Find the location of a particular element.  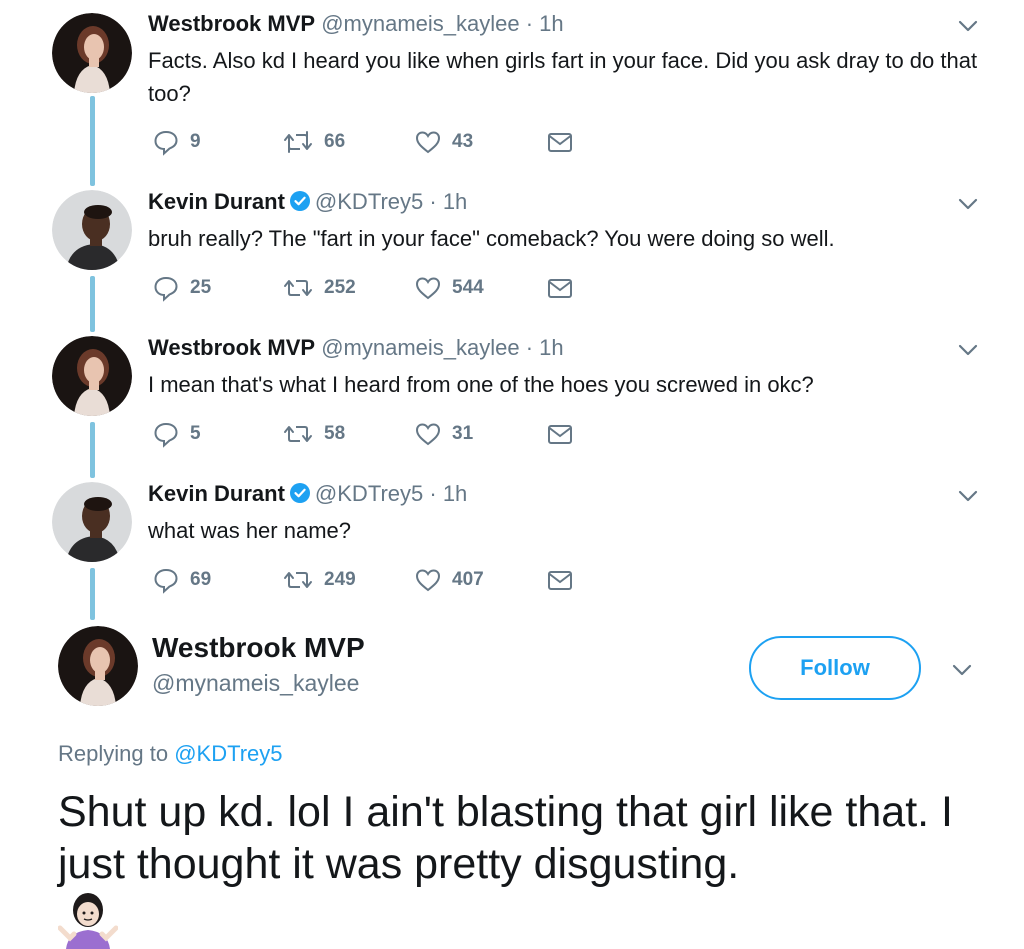

like-count: 407 is located at coordinates (468, 579).